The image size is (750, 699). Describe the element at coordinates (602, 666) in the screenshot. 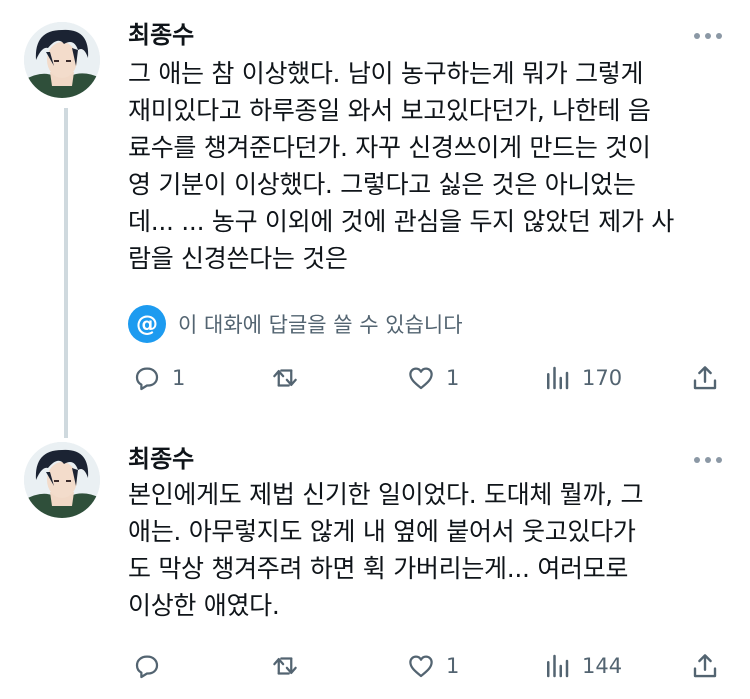

I see `view-count: 144` at that location.